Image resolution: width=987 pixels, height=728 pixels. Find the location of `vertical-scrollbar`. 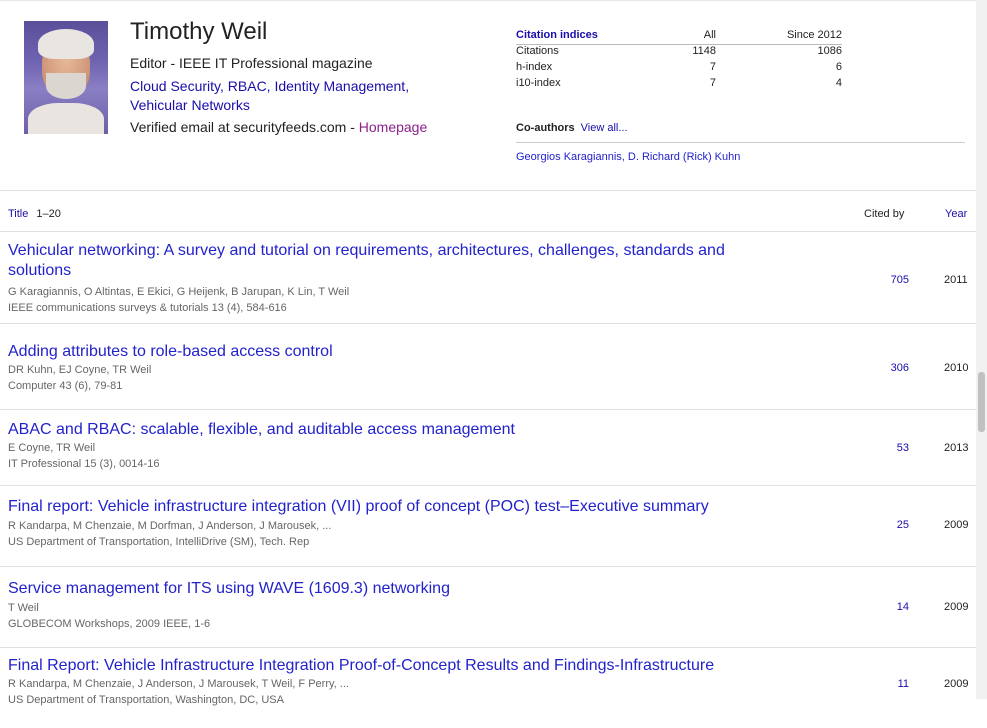

vertical-scrollbar is located at coordinates (981, 349).